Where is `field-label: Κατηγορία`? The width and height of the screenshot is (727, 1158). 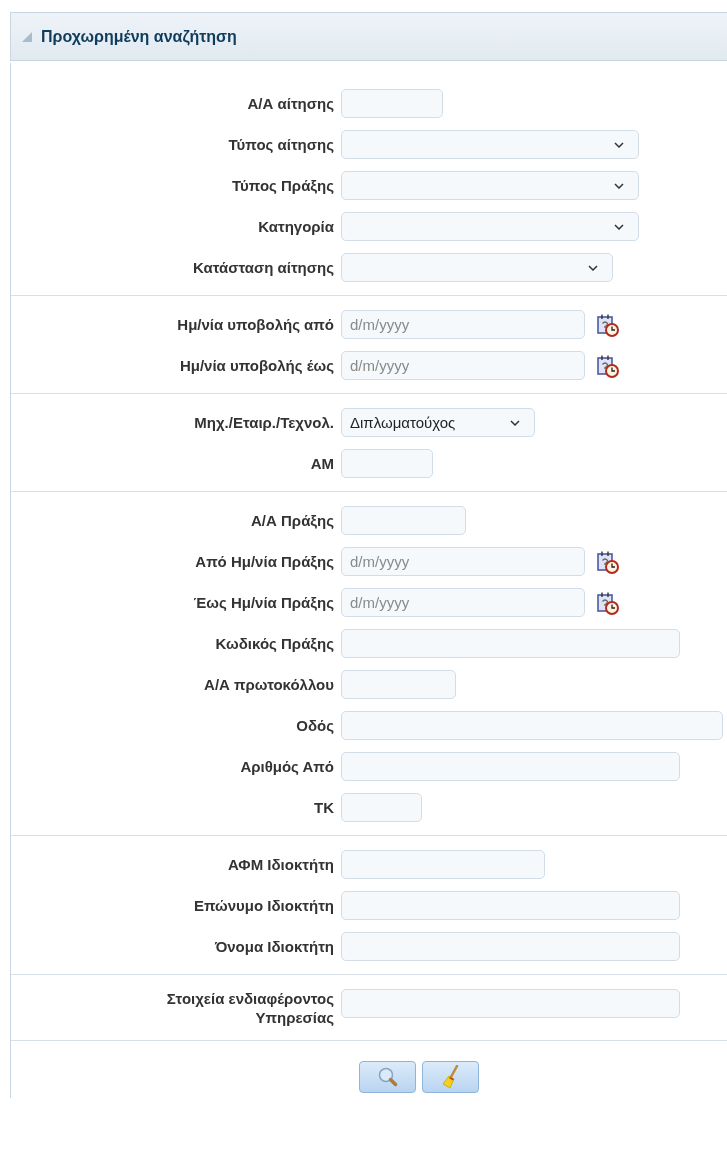
field-label: Κατηγορία is located at coordinates (295, 226).